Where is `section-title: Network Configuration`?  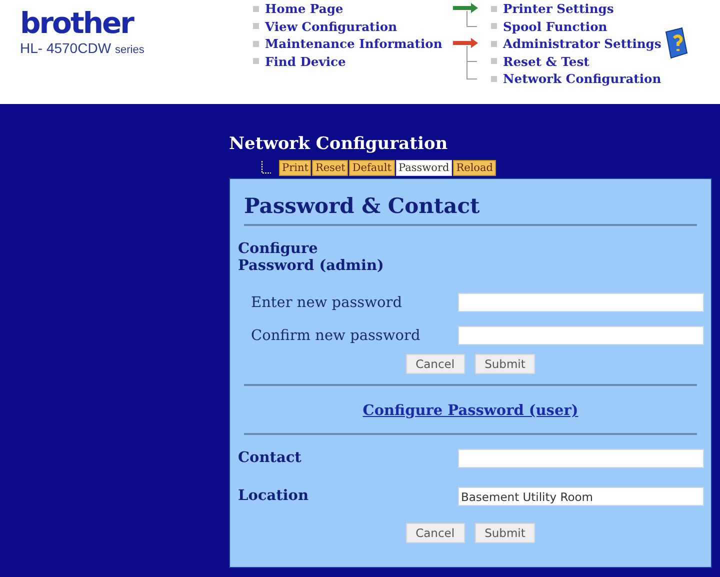
section-title: Network Configuration is located at coordinates (339, 145).